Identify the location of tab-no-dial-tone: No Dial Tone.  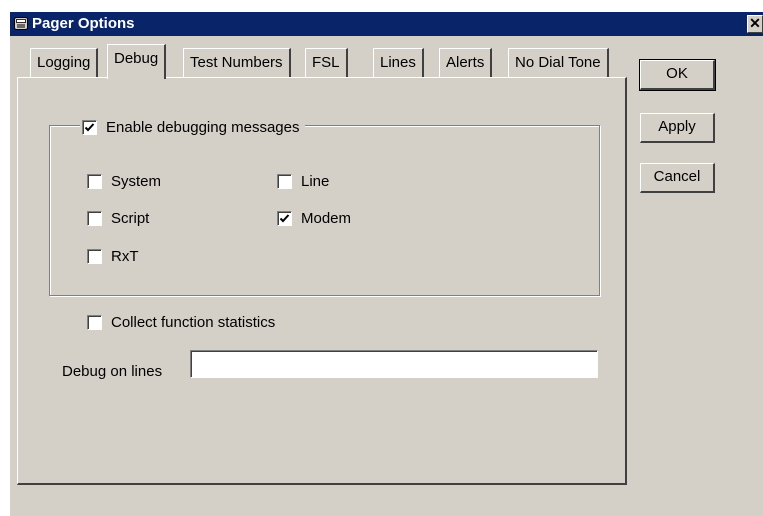
(558, 63).